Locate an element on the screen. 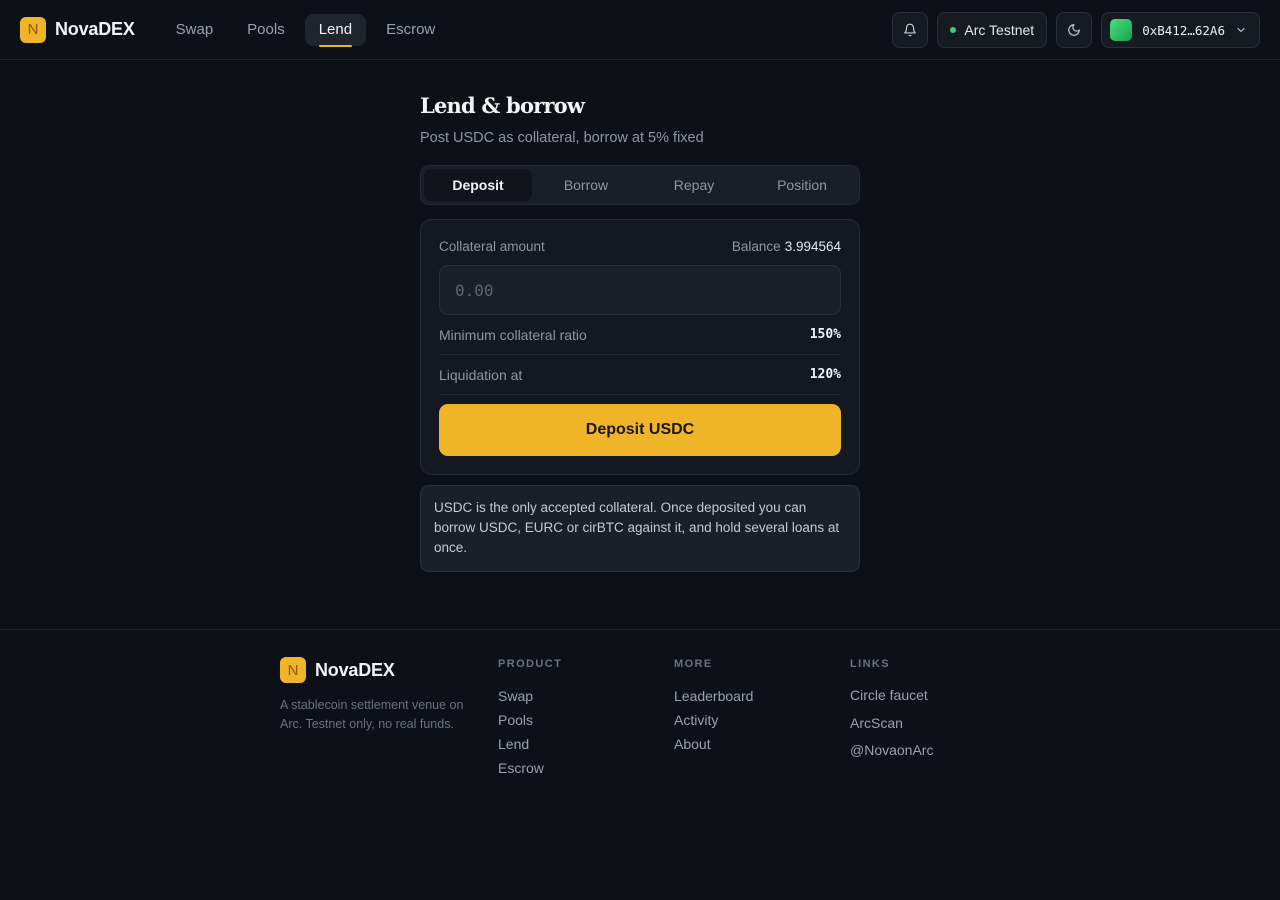 This screenshot has height=900, width=1280. stat-label: Minimum collateral ratio is located at coordinates (513, 334).